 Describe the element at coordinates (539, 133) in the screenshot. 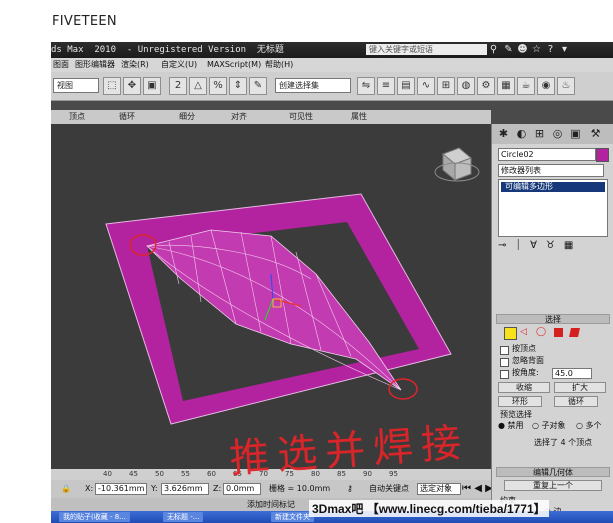

I see `hierarchy-tab-icon: ⊞` at that location.